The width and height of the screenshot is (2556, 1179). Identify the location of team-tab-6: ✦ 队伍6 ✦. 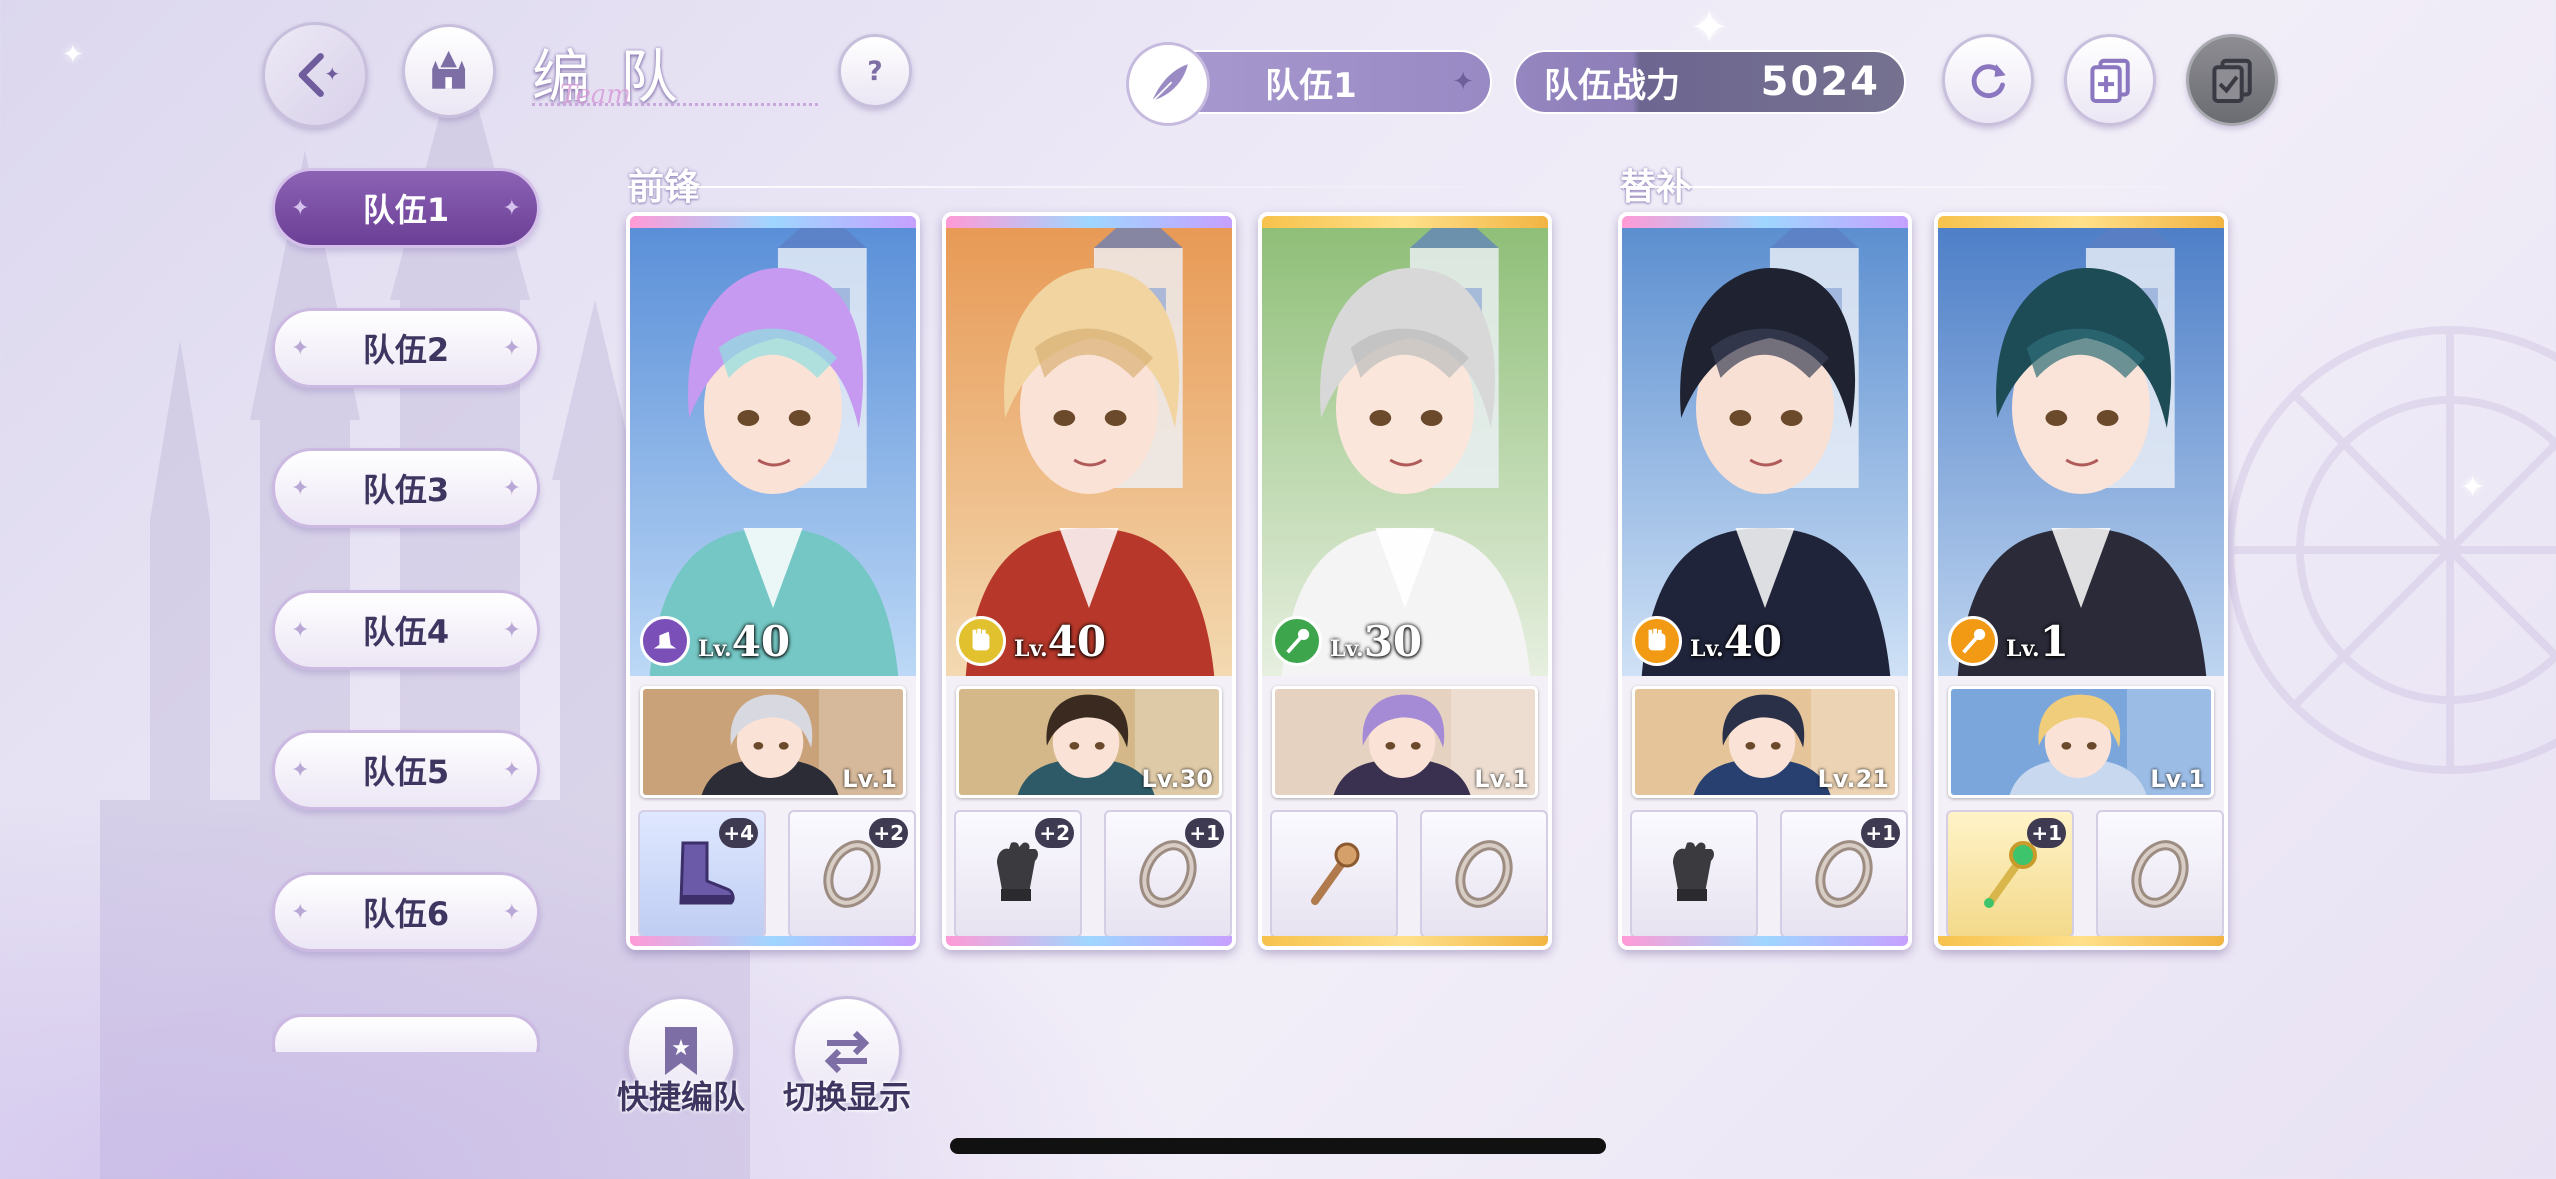
(406, 912).